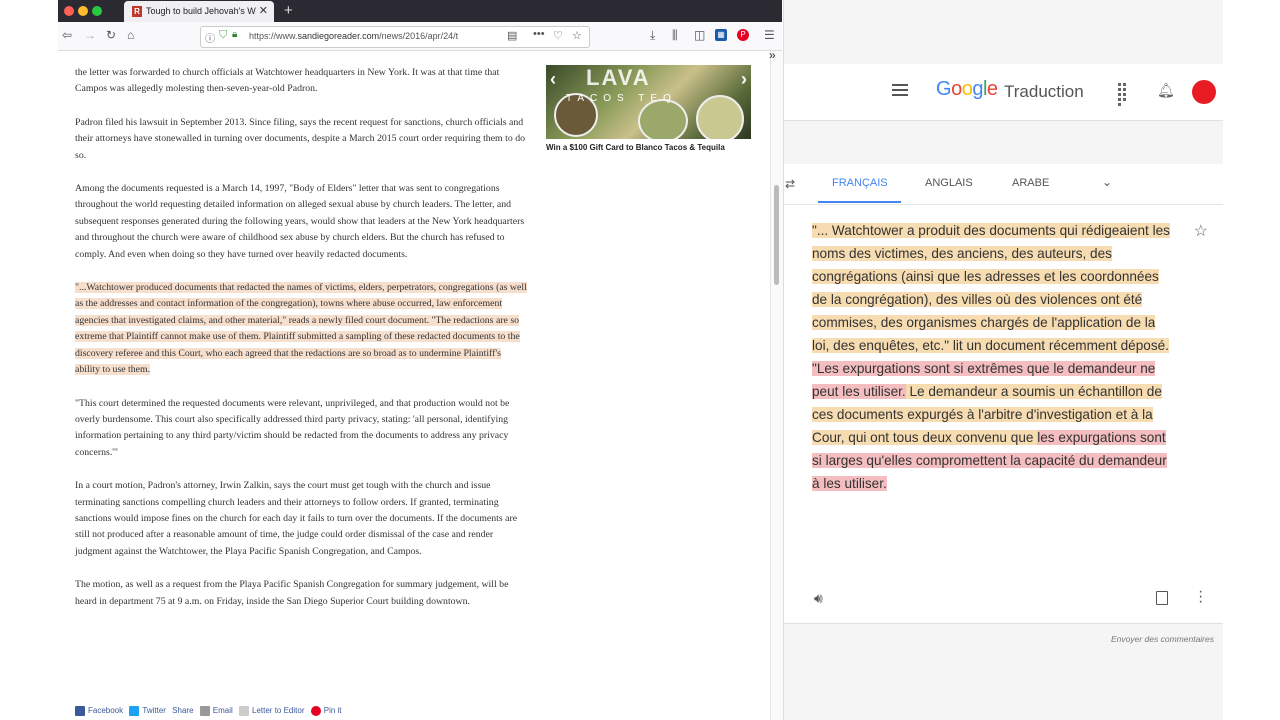 The height and width of the screenshot is (720, 1280). I want to click on desktop-background-left, so click(29, 360).